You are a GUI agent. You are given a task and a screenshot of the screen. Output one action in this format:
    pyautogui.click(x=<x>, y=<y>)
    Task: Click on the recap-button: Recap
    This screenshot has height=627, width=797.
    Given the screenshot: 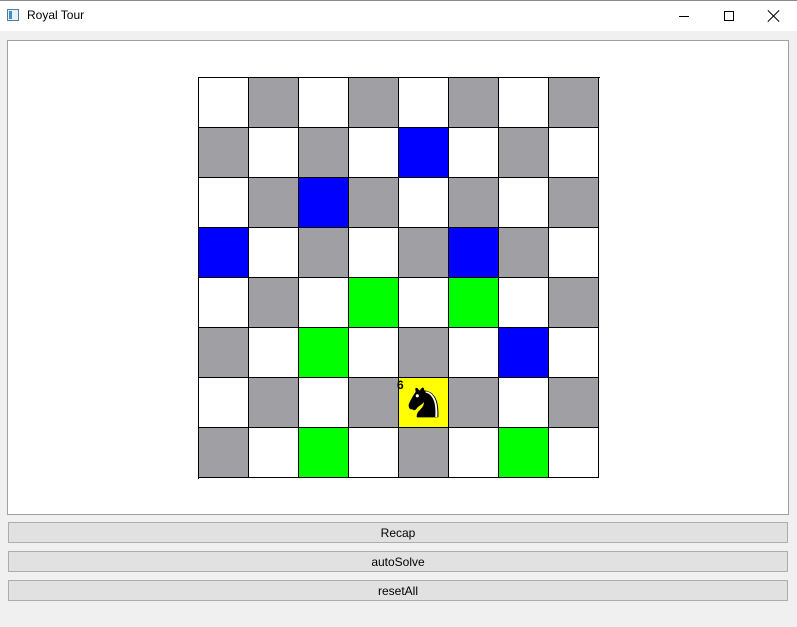 What is the action you would take?
    pyautogui.click(x=398, y=532)
    